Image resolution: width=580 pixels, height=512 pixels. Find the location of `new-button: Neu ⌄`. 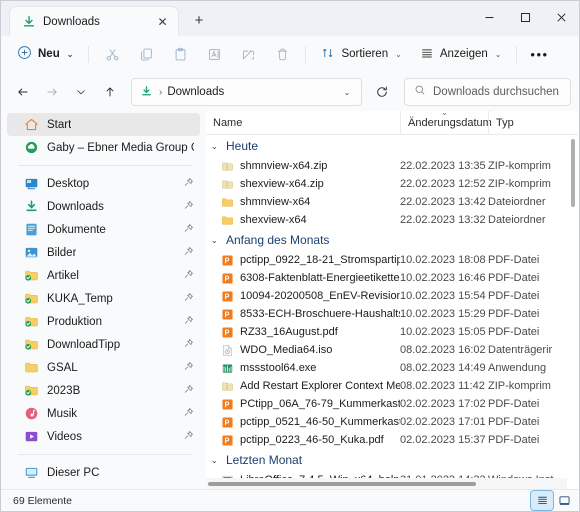

new-button: Neu ⌄ is located at coordinates (45, 54).